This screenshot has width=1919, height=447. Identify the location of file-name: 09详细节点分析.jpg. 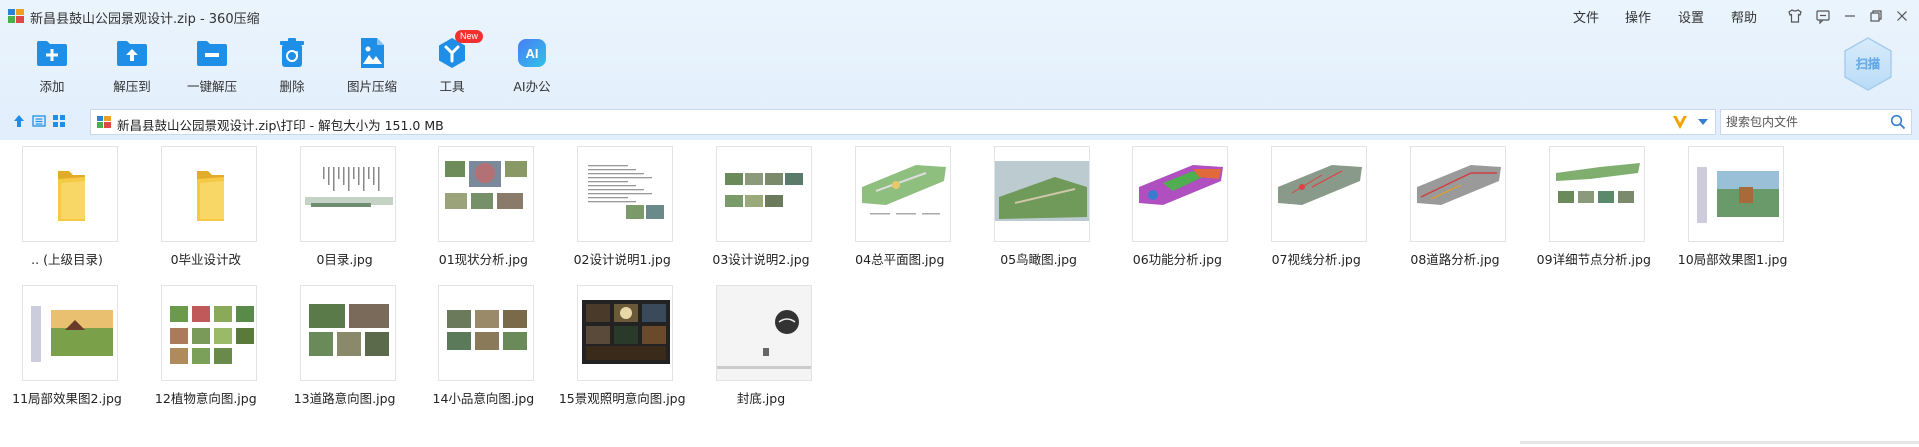
(1593, 259).